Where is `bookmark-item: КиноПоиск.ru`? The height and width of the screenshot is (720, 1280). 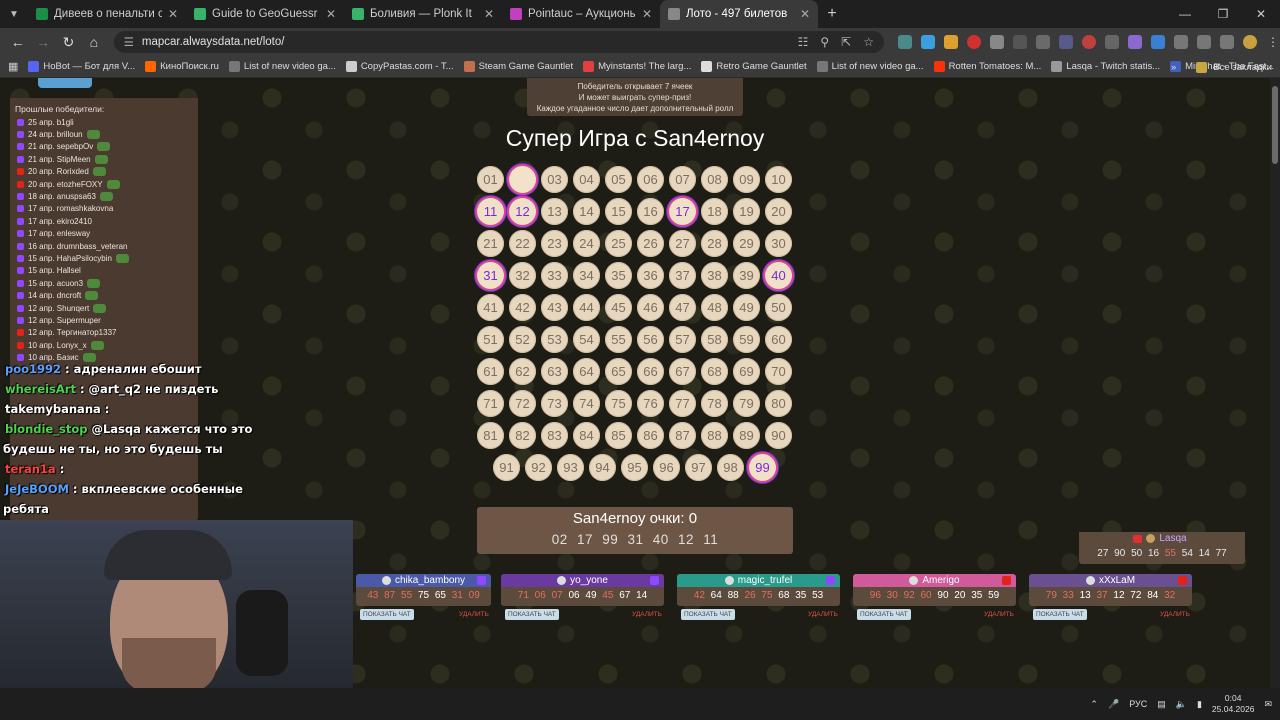
bookmark-item: КиноПоиск.ru is located at coordinates (182, 66).